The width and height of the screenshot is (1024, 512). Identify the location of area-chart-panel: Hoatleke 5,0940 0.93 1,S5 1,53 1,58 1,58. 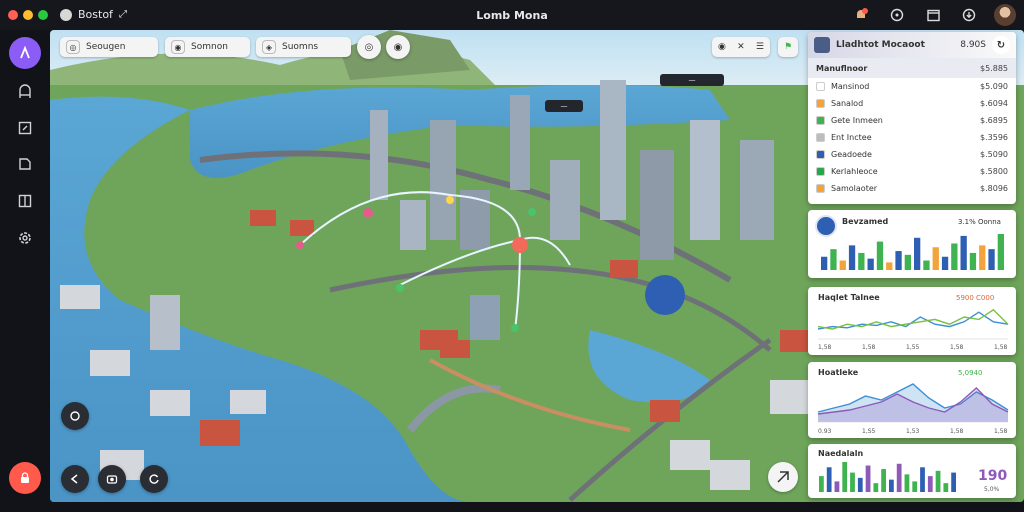
(912, 400).